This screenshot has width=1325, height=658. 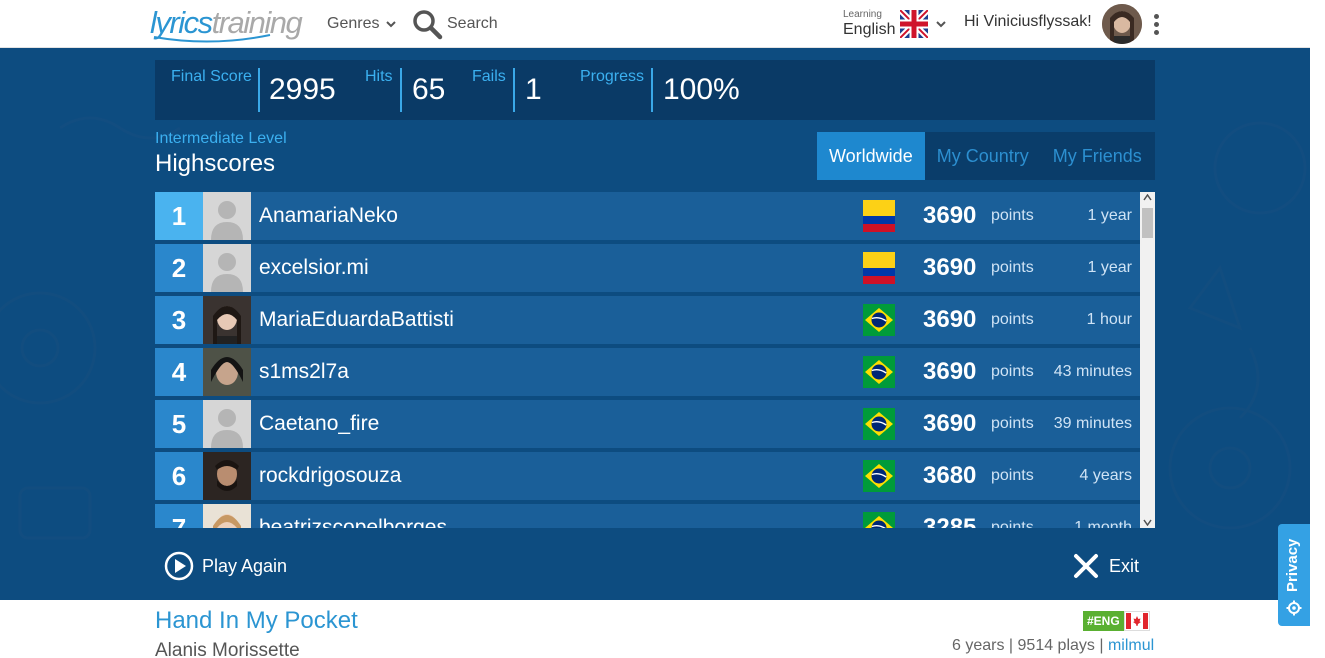 I want to click on song-meta: 6 years | 9514 plays | milmul, so click(x=1053, y=646).